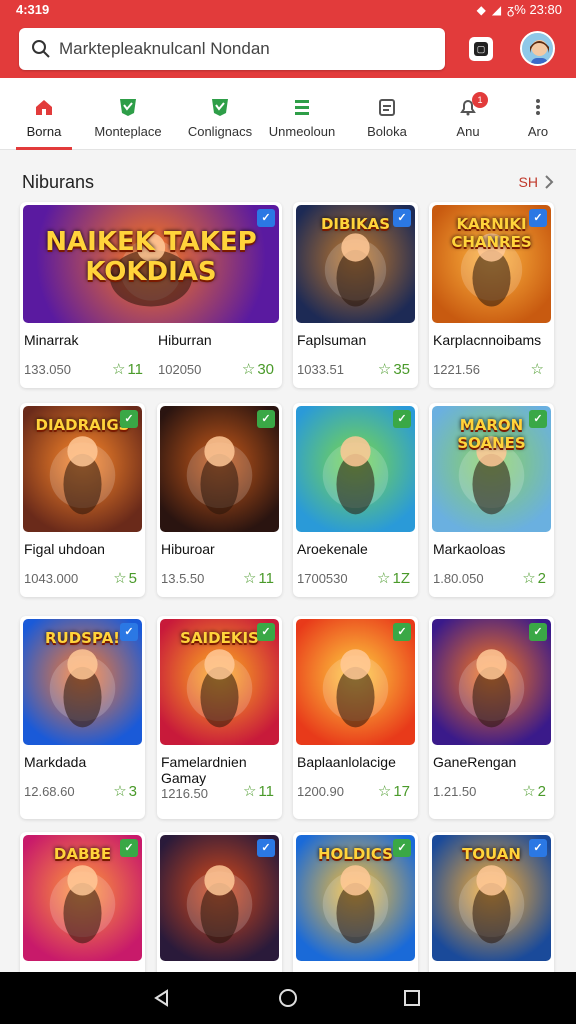  I want to click on product-card: DABBE ✓, so click(82, 907).